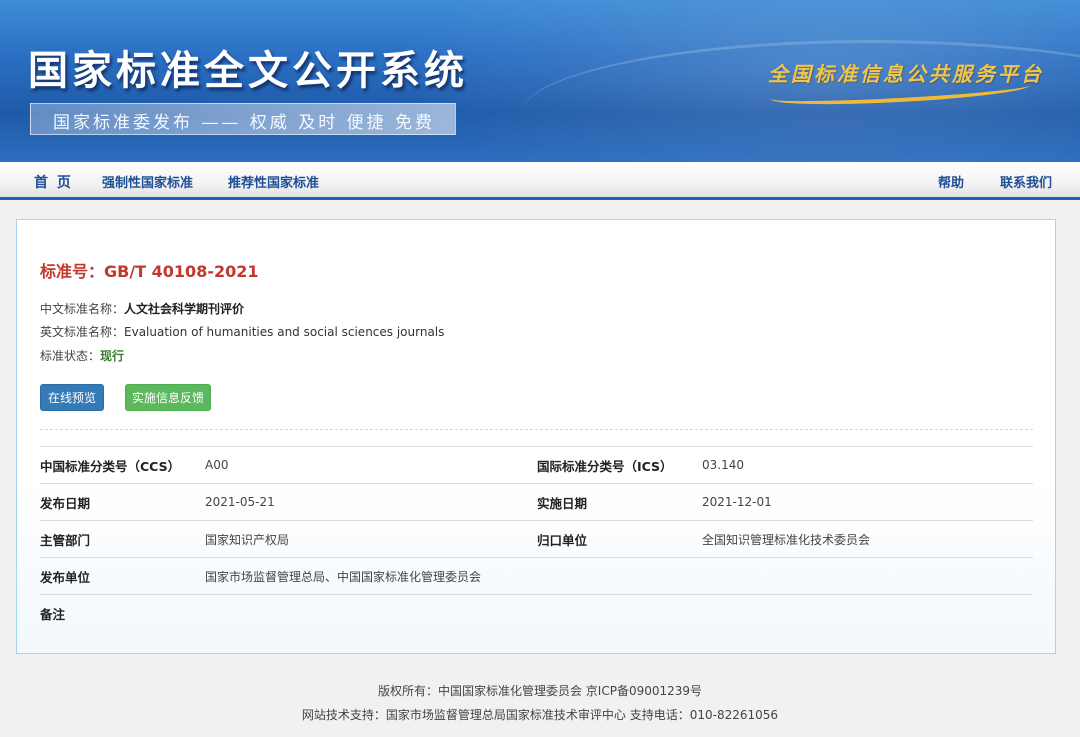  Describe the element at coordinates (149, 271) in the screenshot. I see `standard-number: 标准号：GB/T 40108-2021` at that location.